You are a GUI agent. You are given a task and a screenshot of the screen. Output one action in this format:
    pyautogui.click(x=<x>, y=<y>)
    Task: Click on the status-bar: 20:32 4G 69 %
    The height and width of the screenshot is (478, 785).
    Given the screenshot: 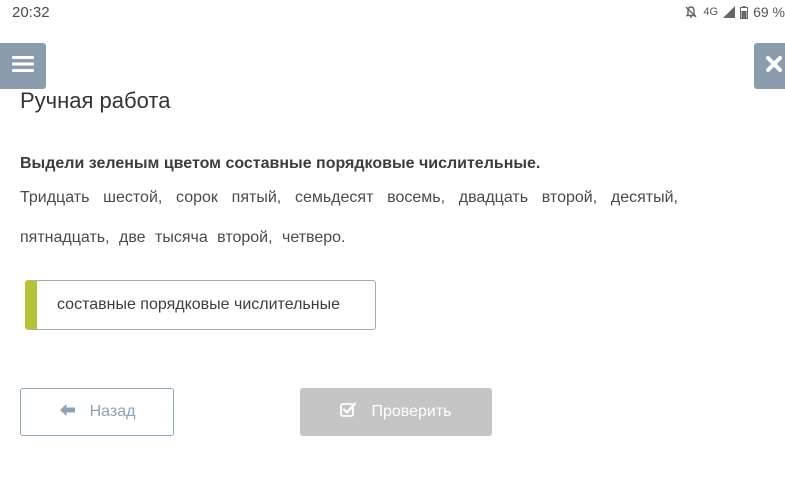 What is the action you would take?
    pyautogui.click(x=392, y=13)
    